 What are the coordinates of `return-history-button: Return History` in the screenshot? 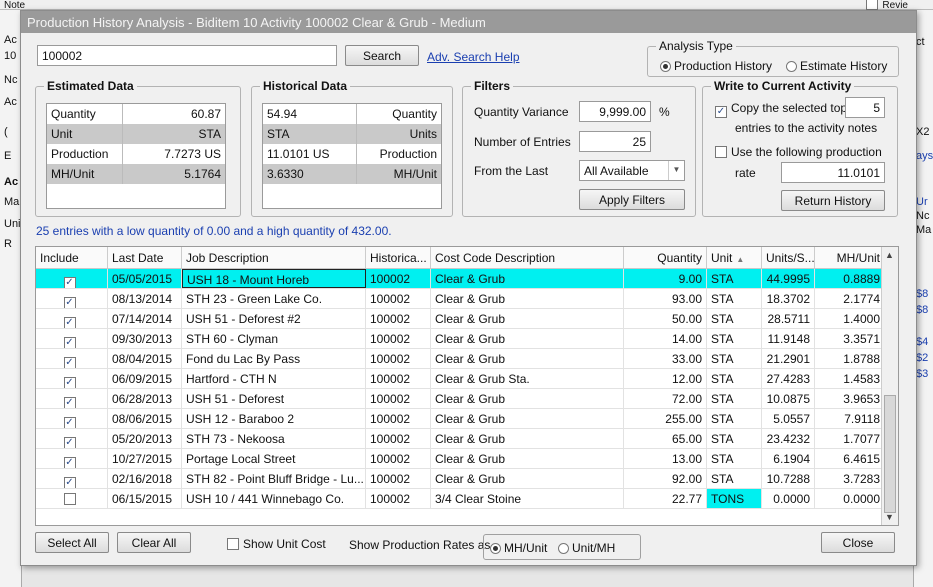 It's located at (833, 200).